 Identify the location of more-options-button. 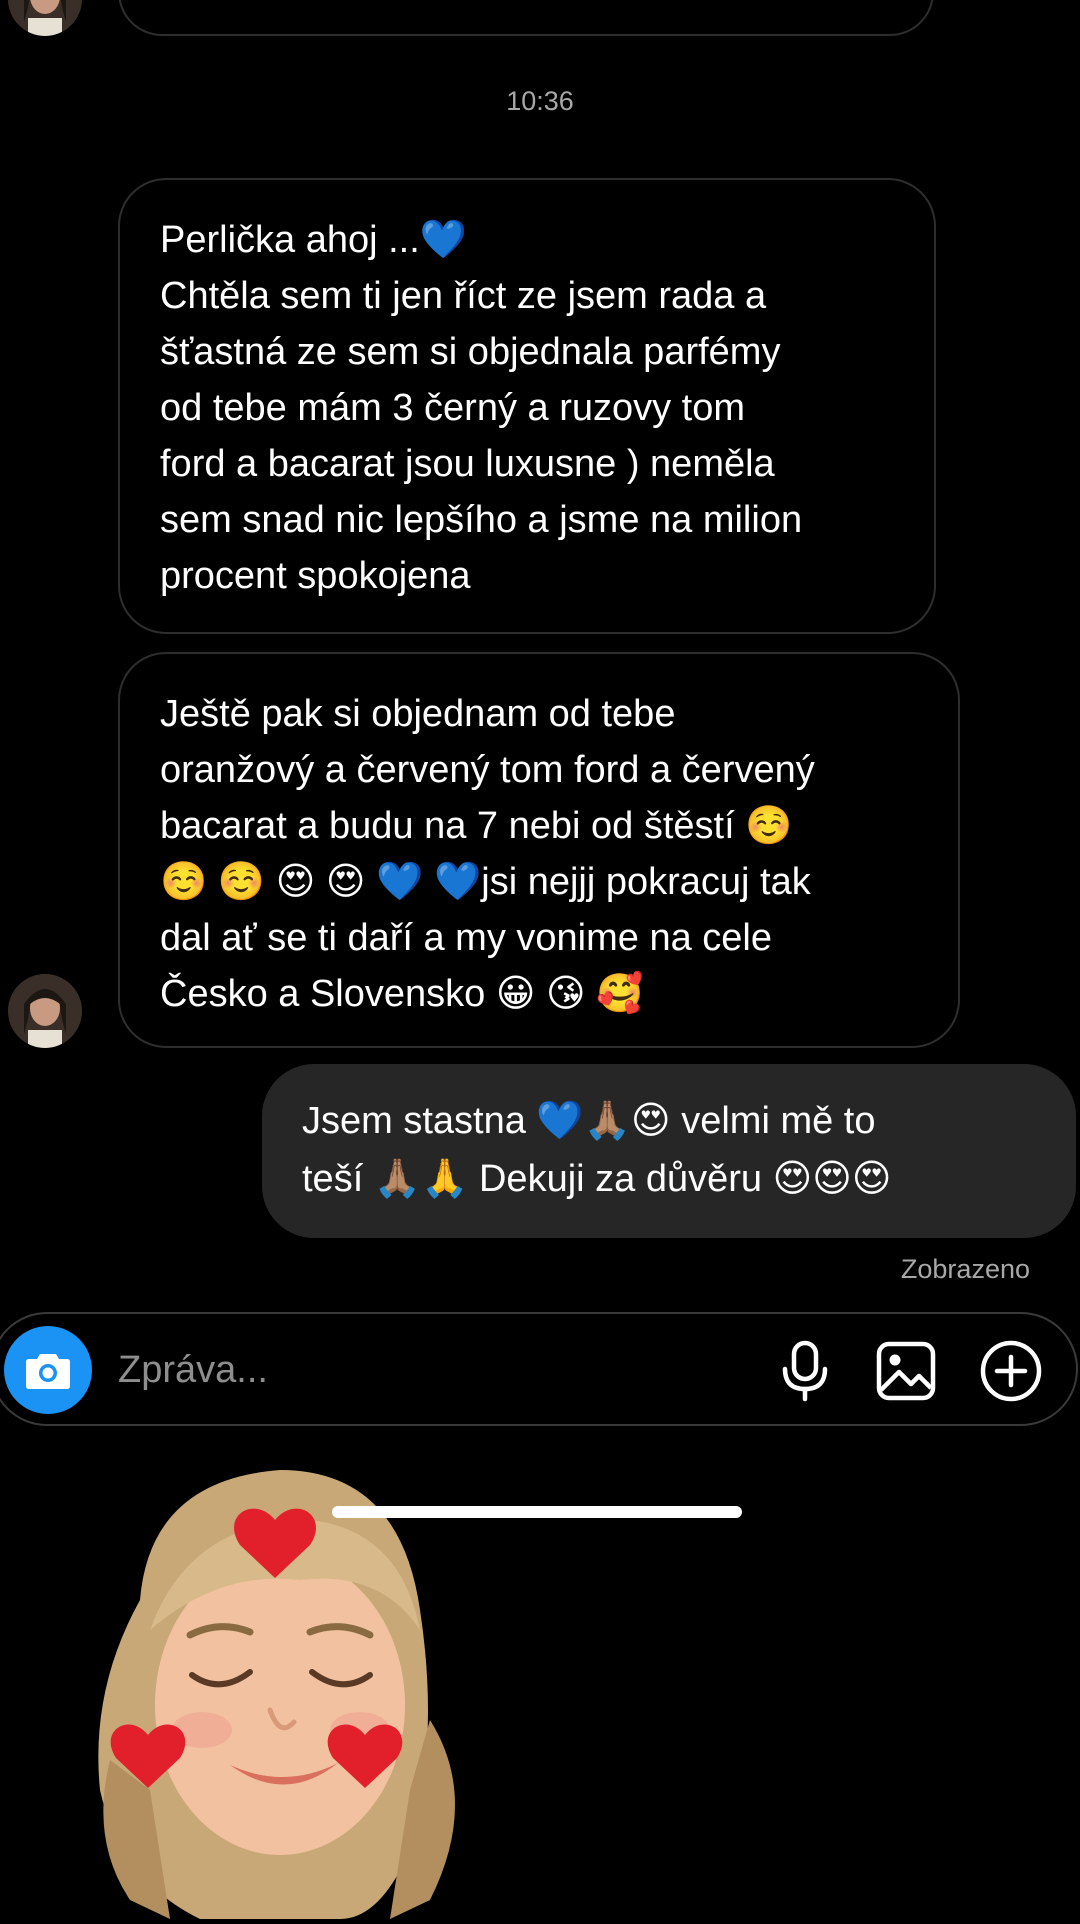
(1011, 1371).